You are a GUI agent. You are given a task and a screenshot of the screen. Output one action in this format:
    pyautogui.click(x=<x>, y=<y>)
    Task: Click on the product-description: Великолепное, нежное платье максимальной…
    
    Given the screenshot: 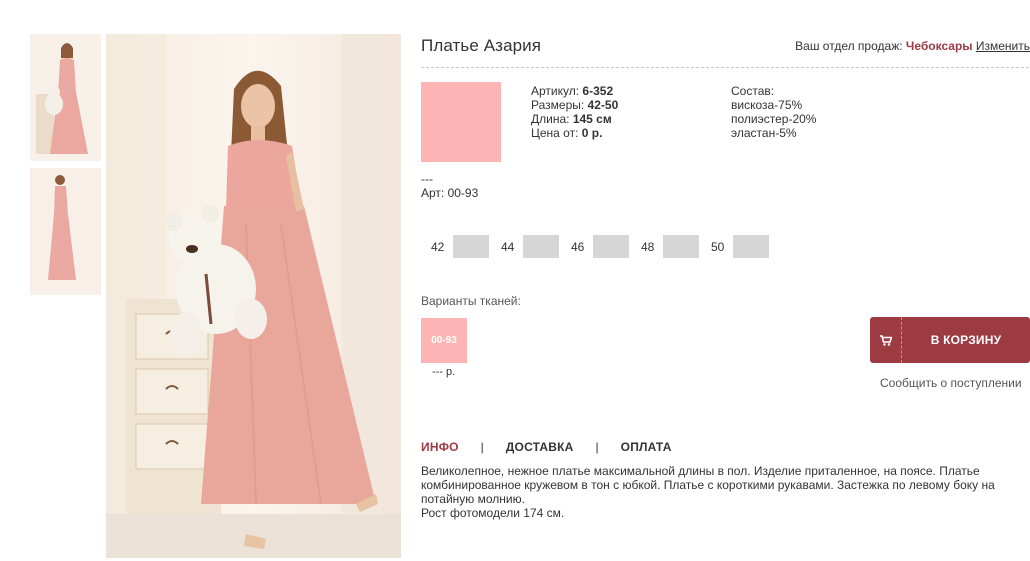 What is the action you would take?
    pyautogui.click(x=718, y=492)
    